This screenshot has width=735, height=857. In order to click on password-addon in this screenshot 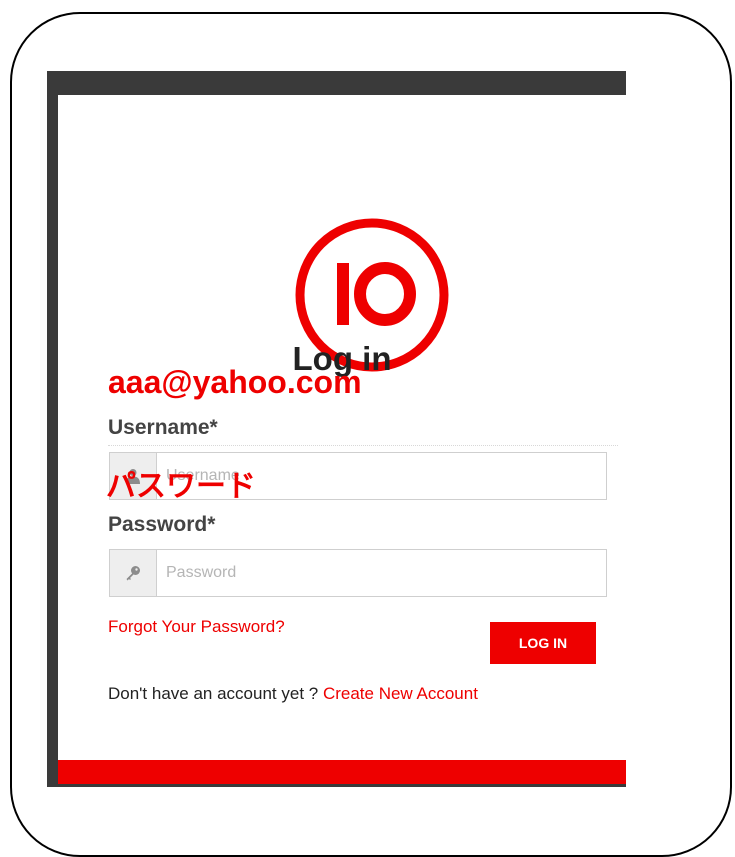, I will do `click(133, 573)`.